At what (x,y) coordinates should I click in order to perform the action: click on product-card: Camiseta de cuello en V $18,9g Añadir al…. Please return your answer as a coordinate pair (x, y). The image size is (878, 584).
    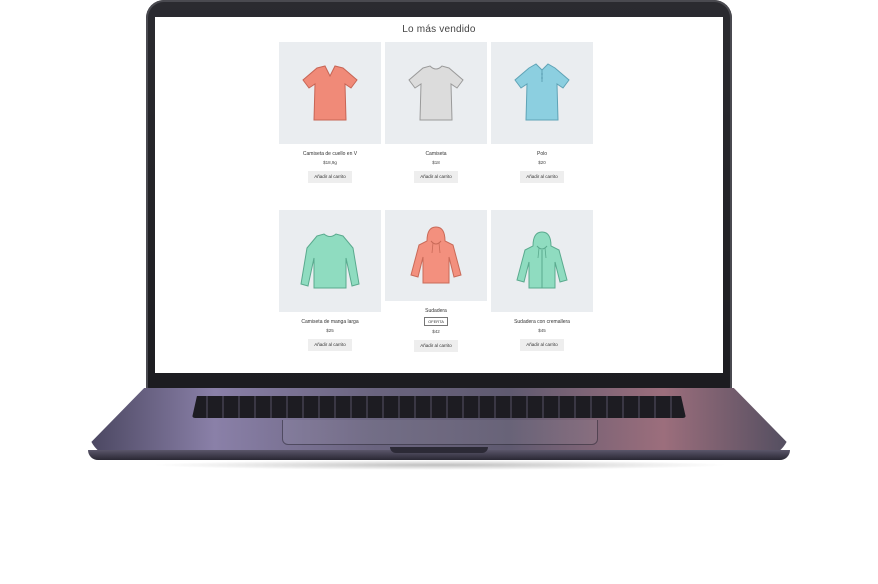
    Looking at the image, I should click on (330, 113).